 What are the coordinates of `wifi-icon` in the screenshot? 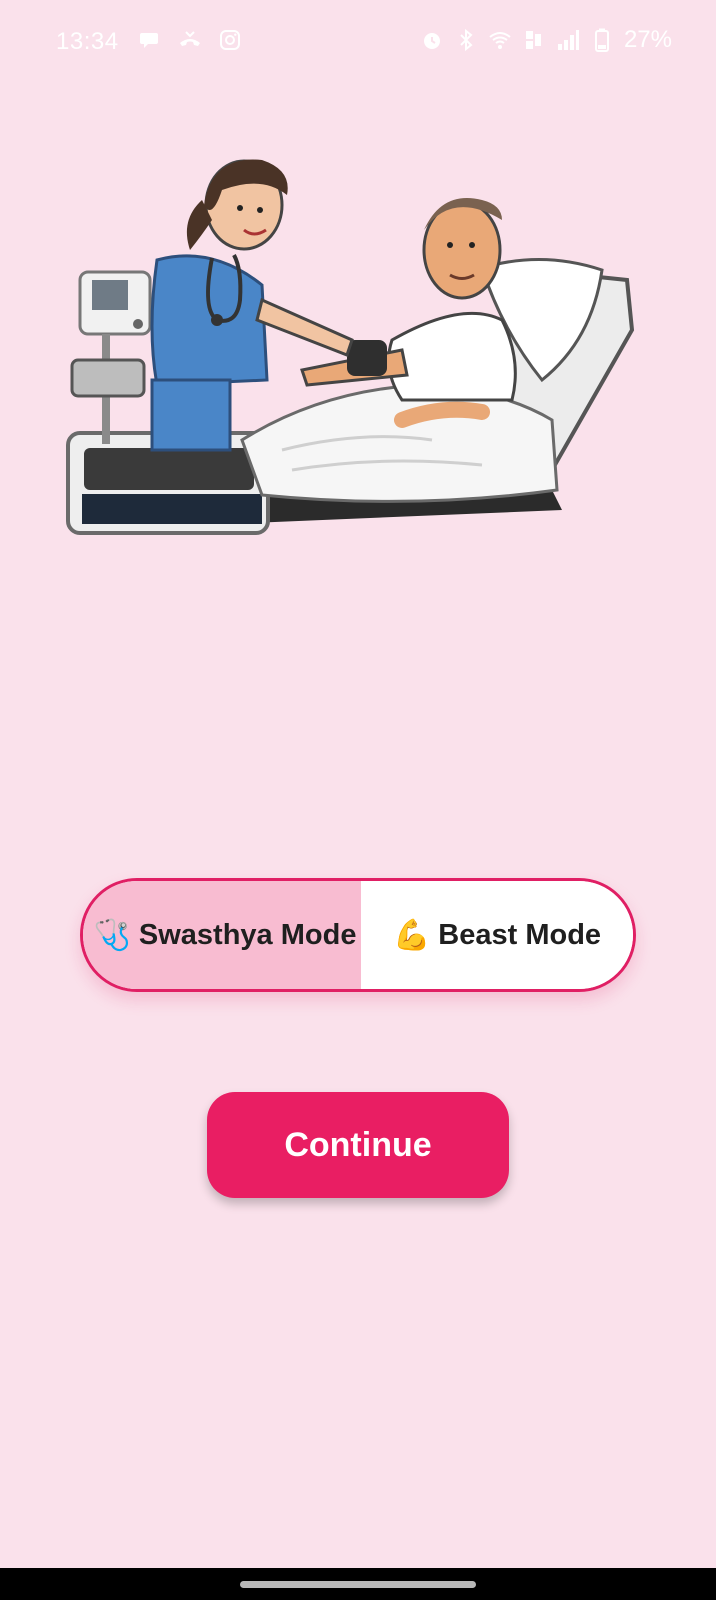 It's located at (500, 40).